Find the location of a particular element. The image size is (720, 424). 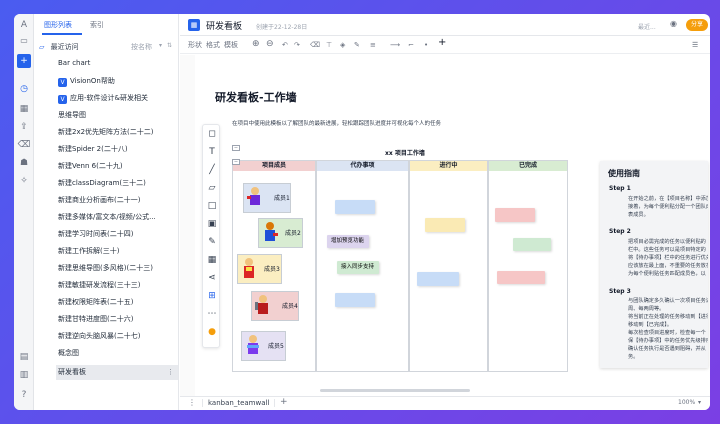

zoom-chevron-icon: ▾ is located at coordinates (699, 402).